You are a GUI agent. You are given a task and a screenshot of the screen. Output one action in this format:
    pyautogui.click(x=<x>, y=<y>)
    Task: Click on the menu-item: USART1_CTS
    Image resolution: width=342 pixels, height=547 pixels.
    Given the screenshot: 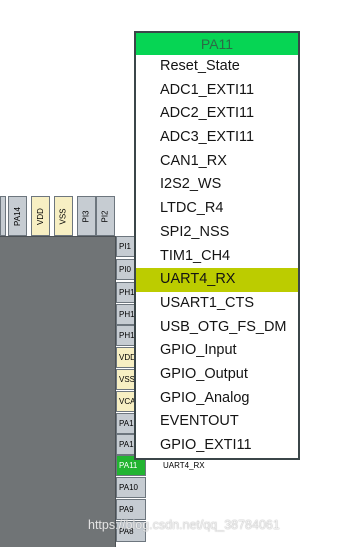 What is the action you would take?
    pyautogui.click(x=217, y=304)
    